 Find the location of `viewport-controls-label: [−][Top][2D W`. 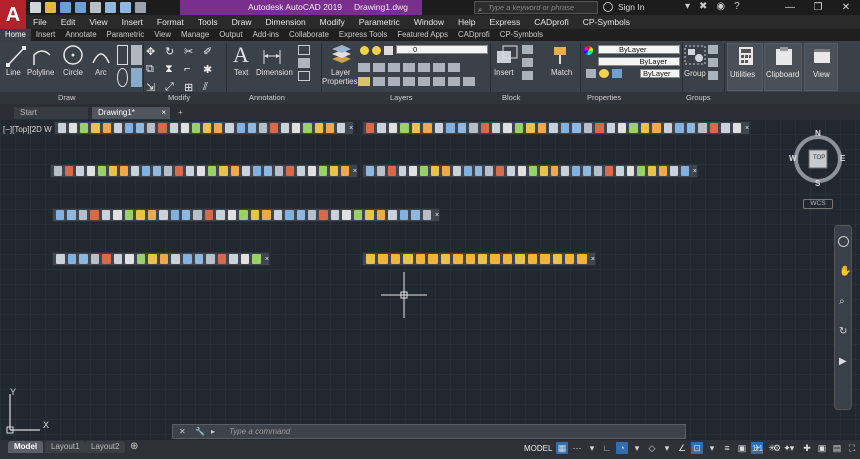

viewport-controls-label: [−][Top][2D W is located at coordinates (27, 129).